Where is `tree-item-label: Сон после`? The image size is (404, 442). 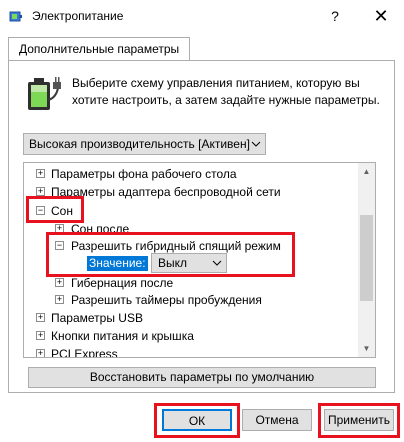 tree-item-label: Сон после is located at coordinates (100, 229).